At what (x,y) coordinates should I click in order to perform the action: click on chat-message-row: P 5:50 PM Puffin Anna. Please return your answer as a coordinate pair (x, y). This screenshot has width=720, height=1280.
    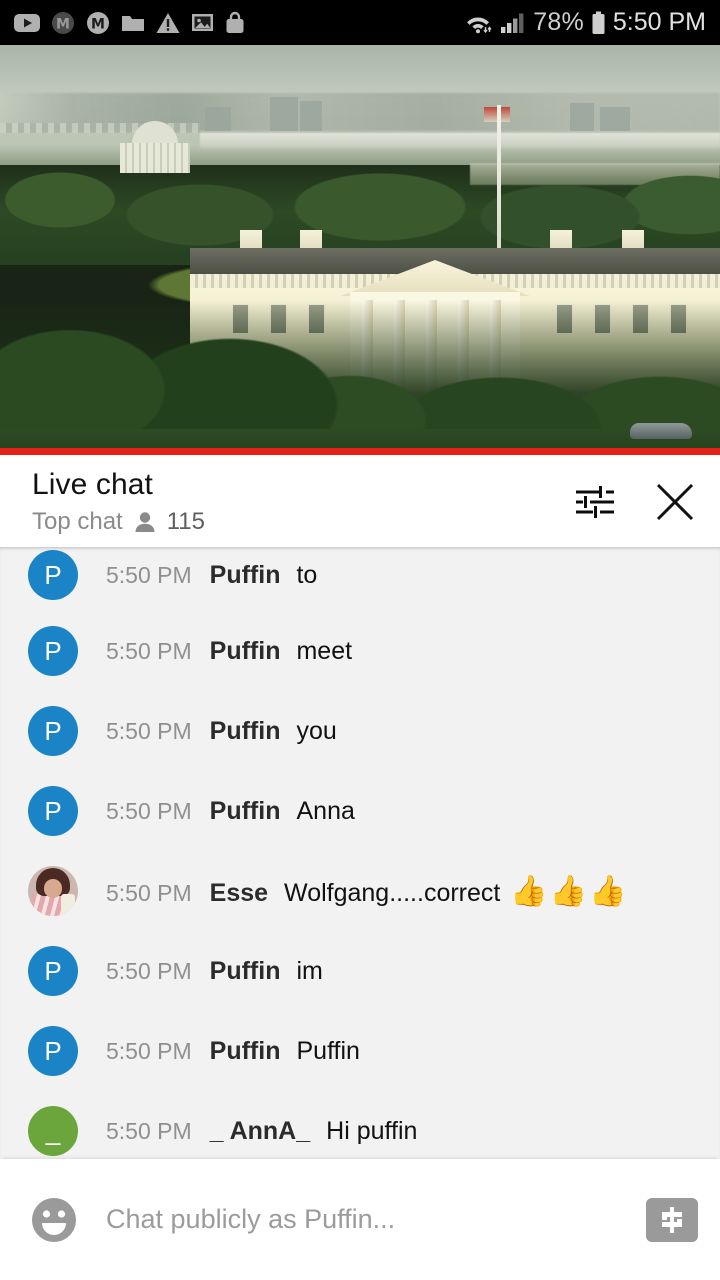
    Looking at the image, I should click on (360, 811).